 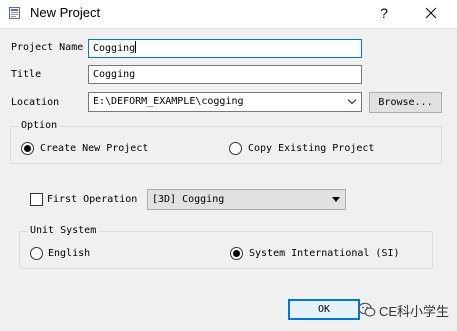 I want to click on unit-system-group-title: Unit System, so click(x=63, y=230).